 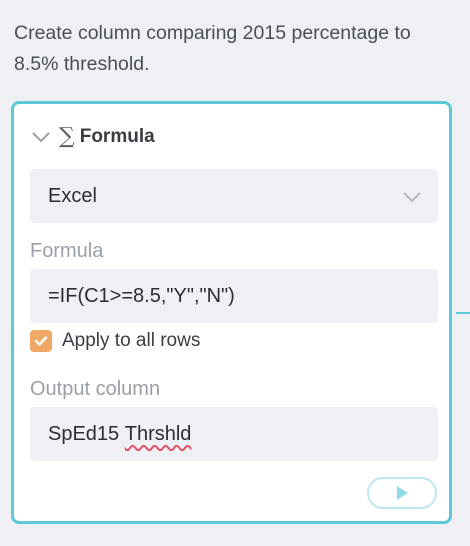 I want to click on output-column-label: Output column, so click(x=95, y=389).